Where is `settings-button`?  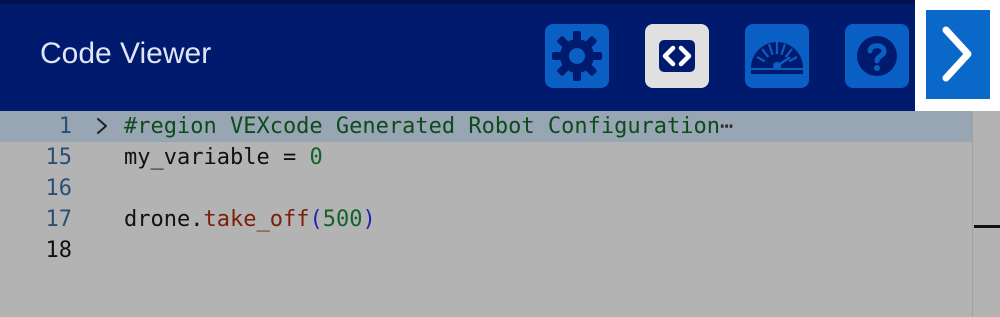 settings-button is located at coordinates (577, 56).